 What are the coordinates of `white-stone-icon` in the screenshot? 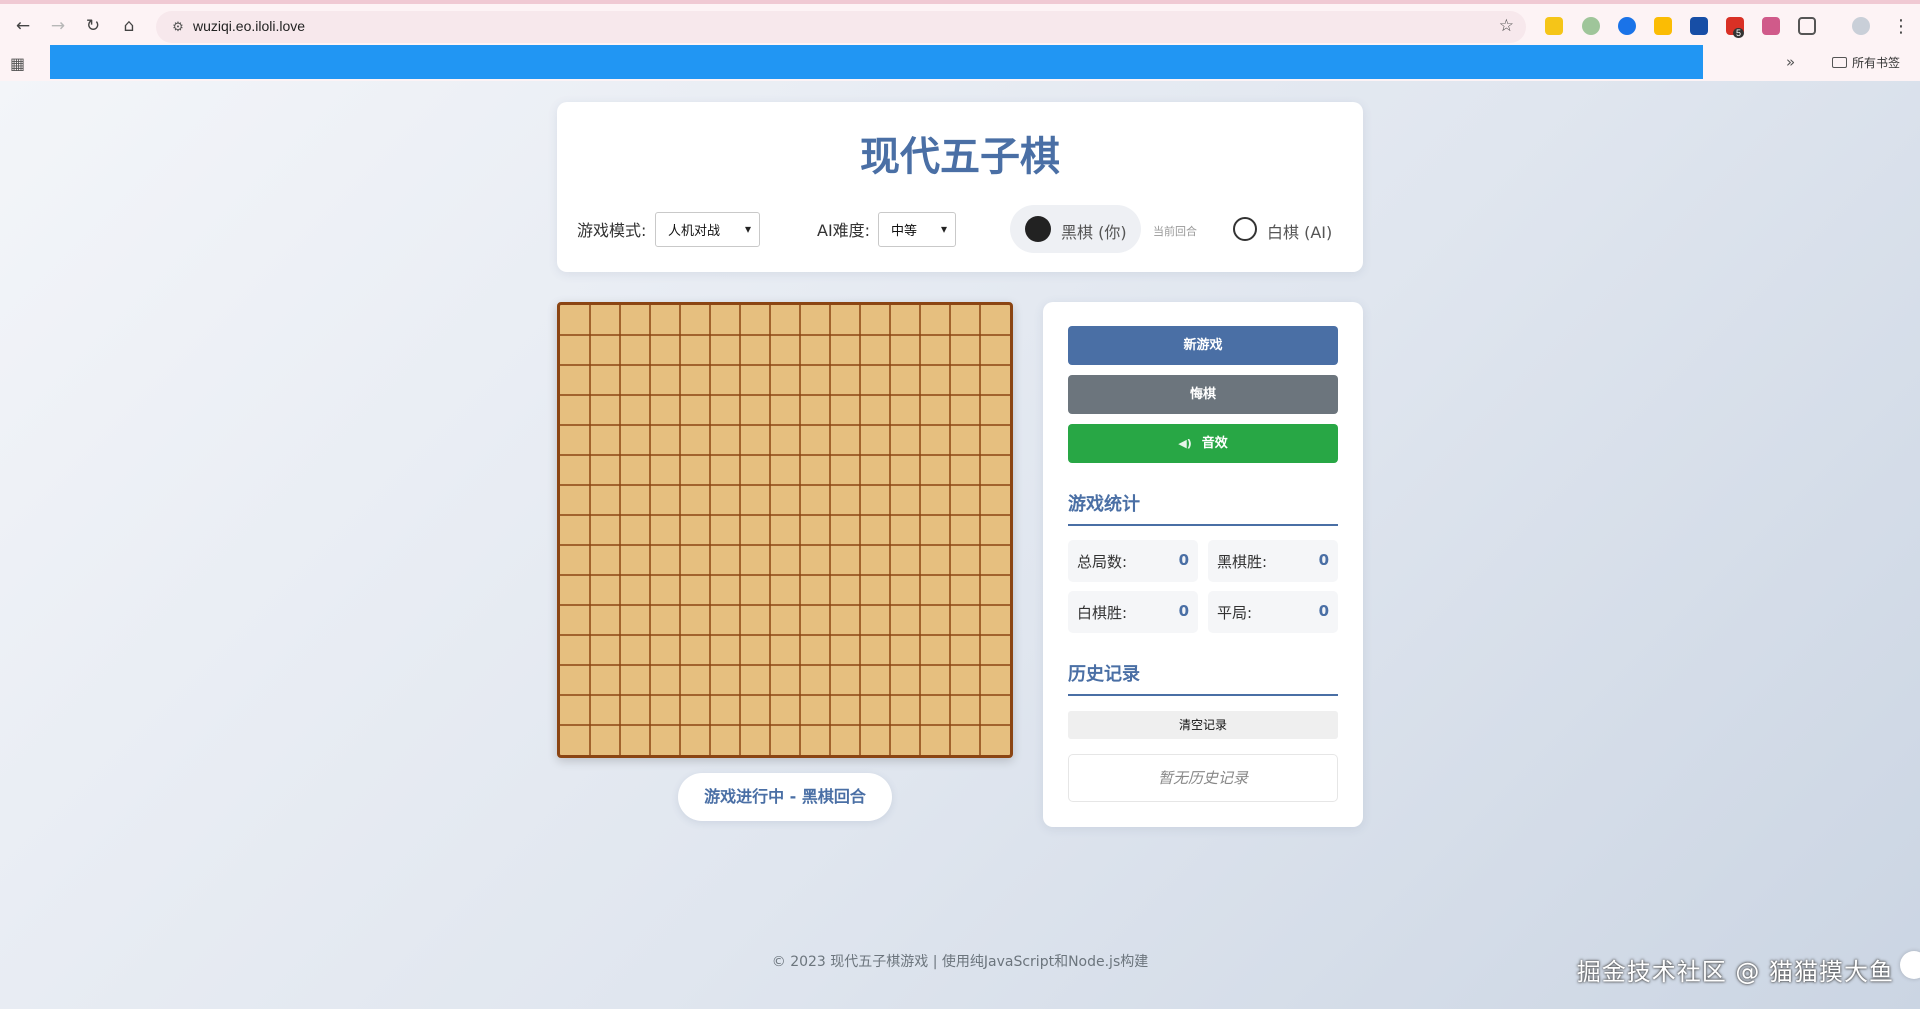 It's located at (1245, 229).